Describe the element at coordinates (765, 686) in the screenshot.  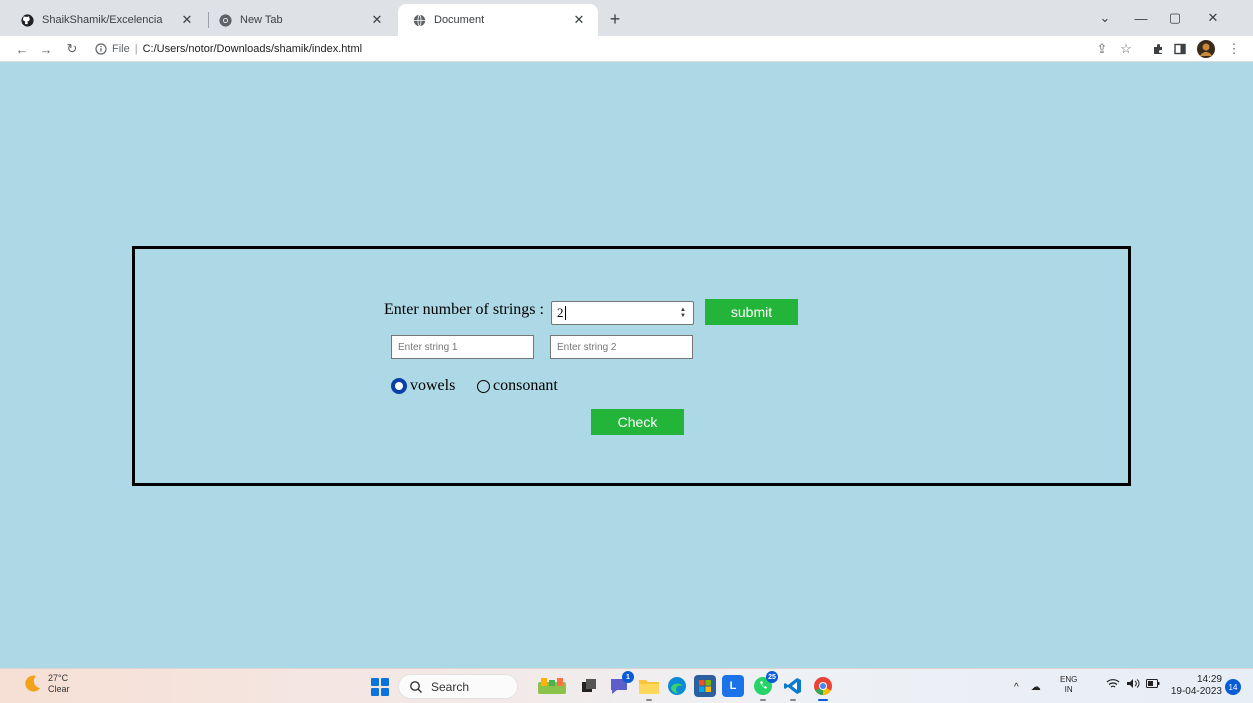
I see `whatsapp-icon: 25` at that location.